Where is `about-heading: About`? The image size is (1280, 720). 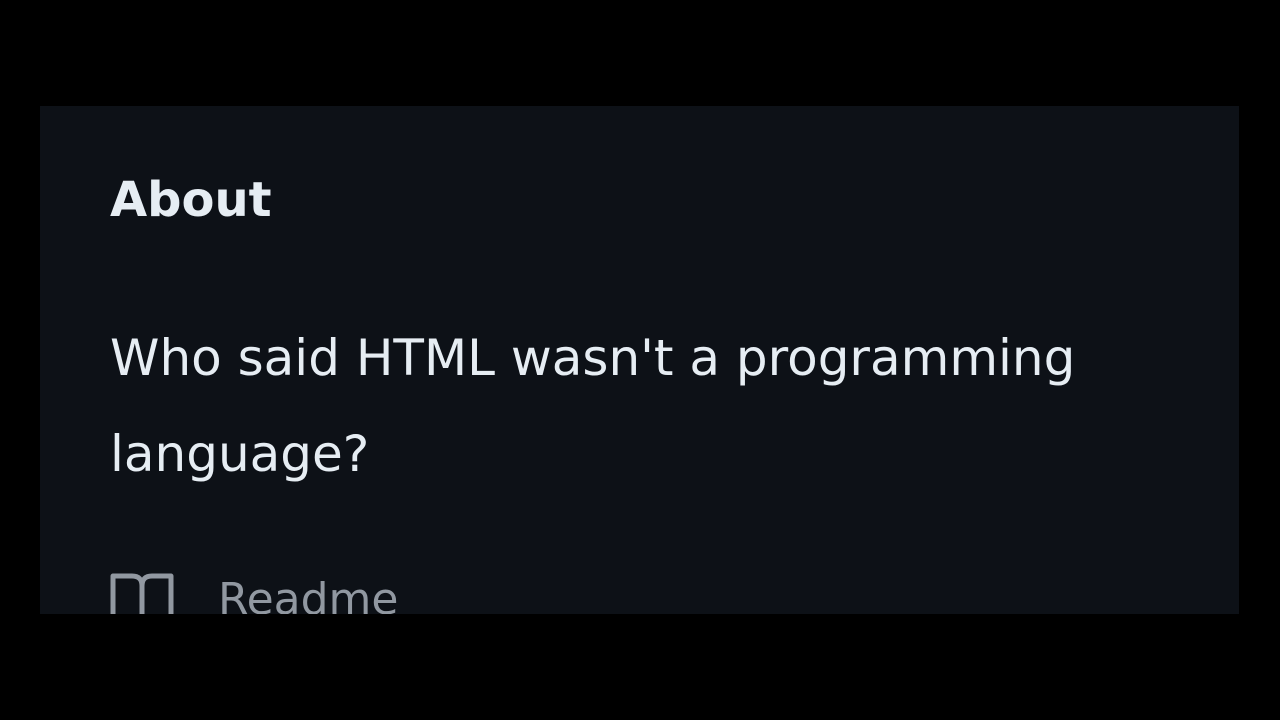
about-heading: About is located at coordinates (191, 200).